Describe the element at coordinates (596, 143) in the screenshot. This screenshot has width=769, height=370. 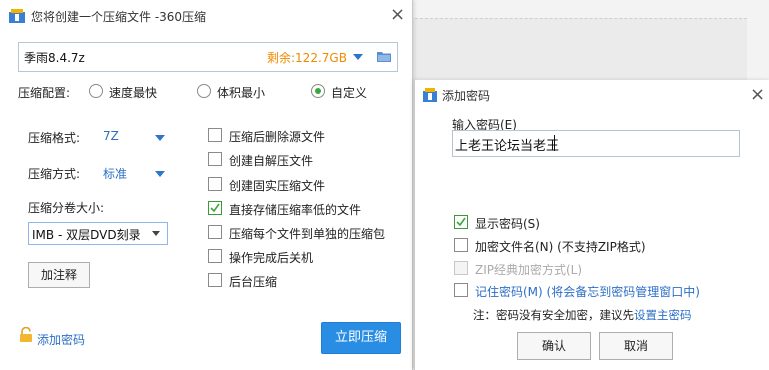
I see `password-input: 上老王论坛当老王` at that location.